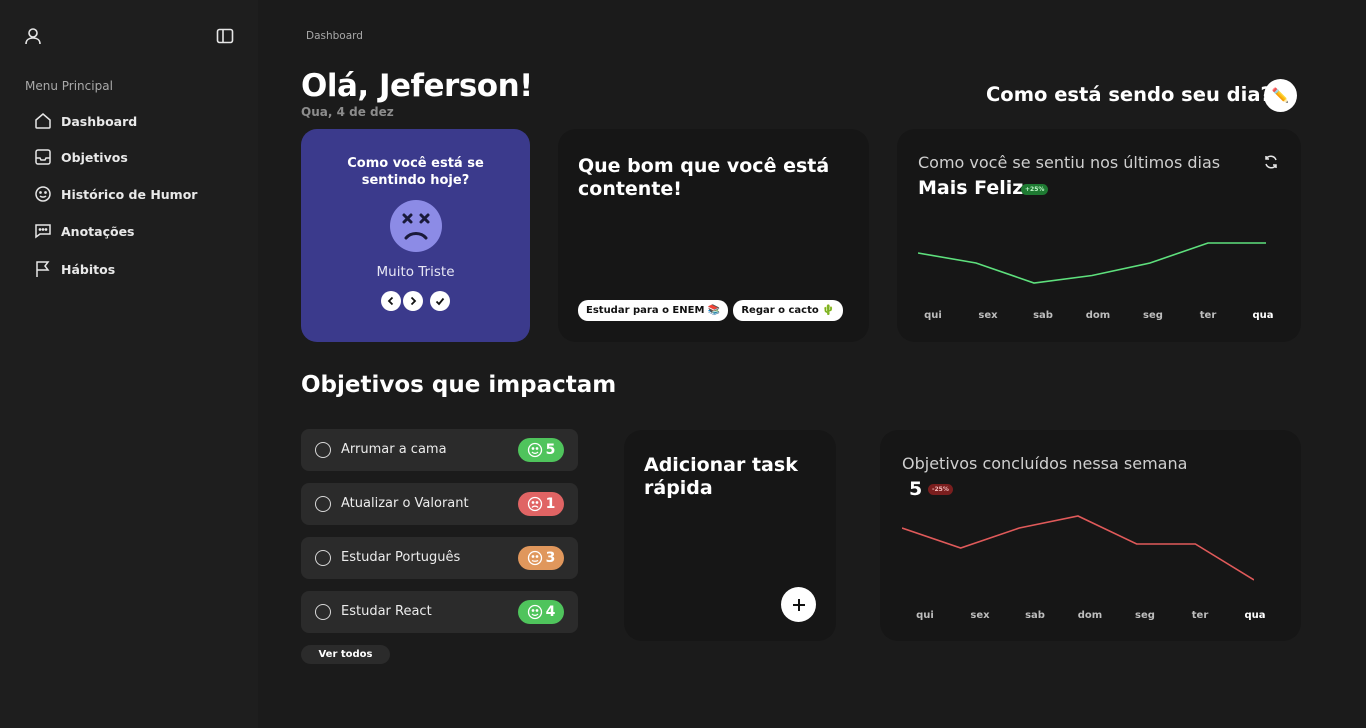  I want to click on see-all-button: Ver todos, so click(345, 654).